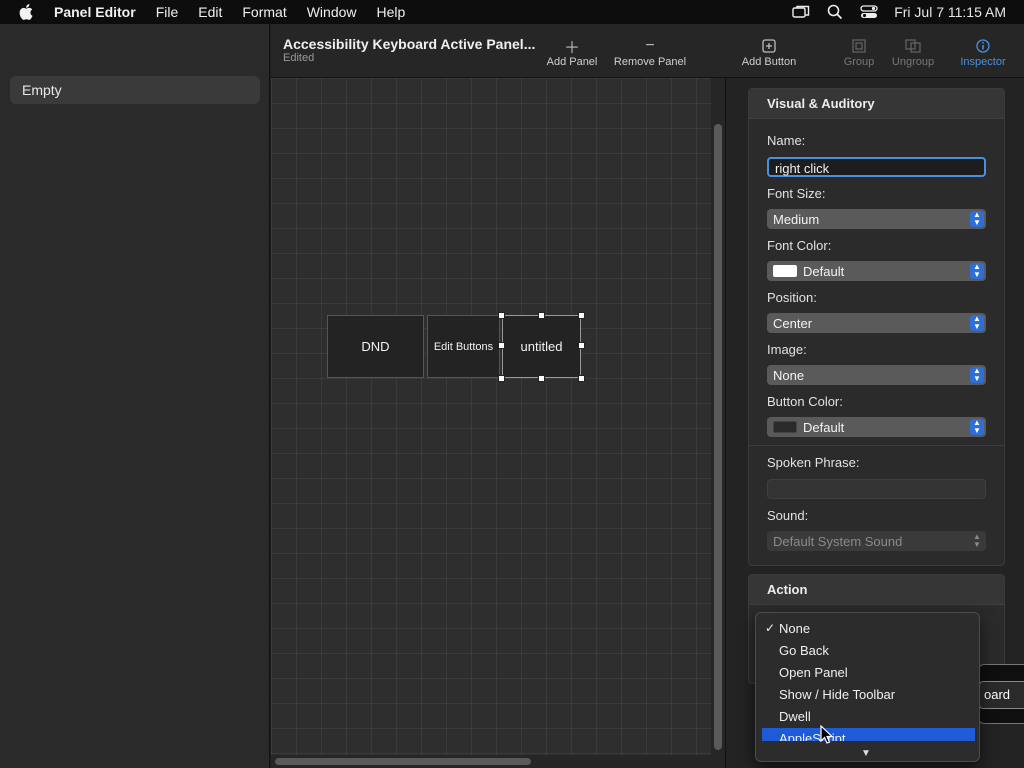 The width and height of the screenshot is (1024, 768). Describe the element at coordinates (868, 629) in the screenshot. I see `menu-item-none: ✓ None` at that location.